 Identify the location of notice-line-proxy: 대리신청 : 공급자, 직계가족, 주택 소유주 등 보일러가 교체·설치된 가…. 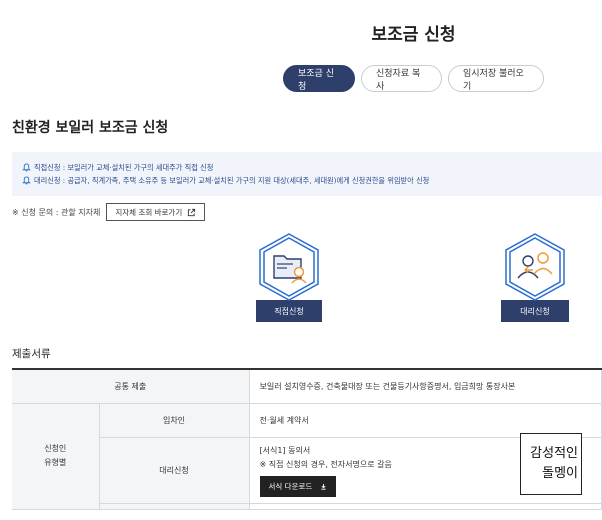
(307, 180).